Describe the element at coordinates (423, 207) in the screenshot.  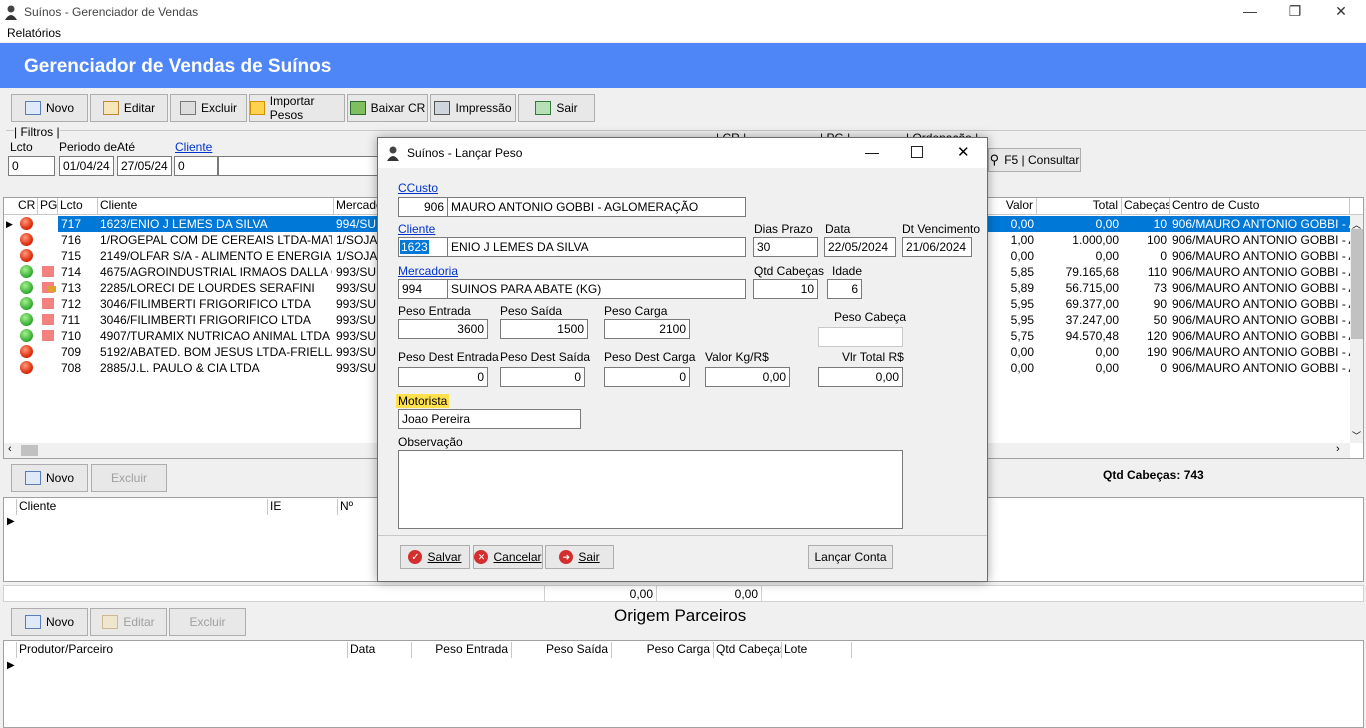
I see `ccusto-code-input: 906` at that location.